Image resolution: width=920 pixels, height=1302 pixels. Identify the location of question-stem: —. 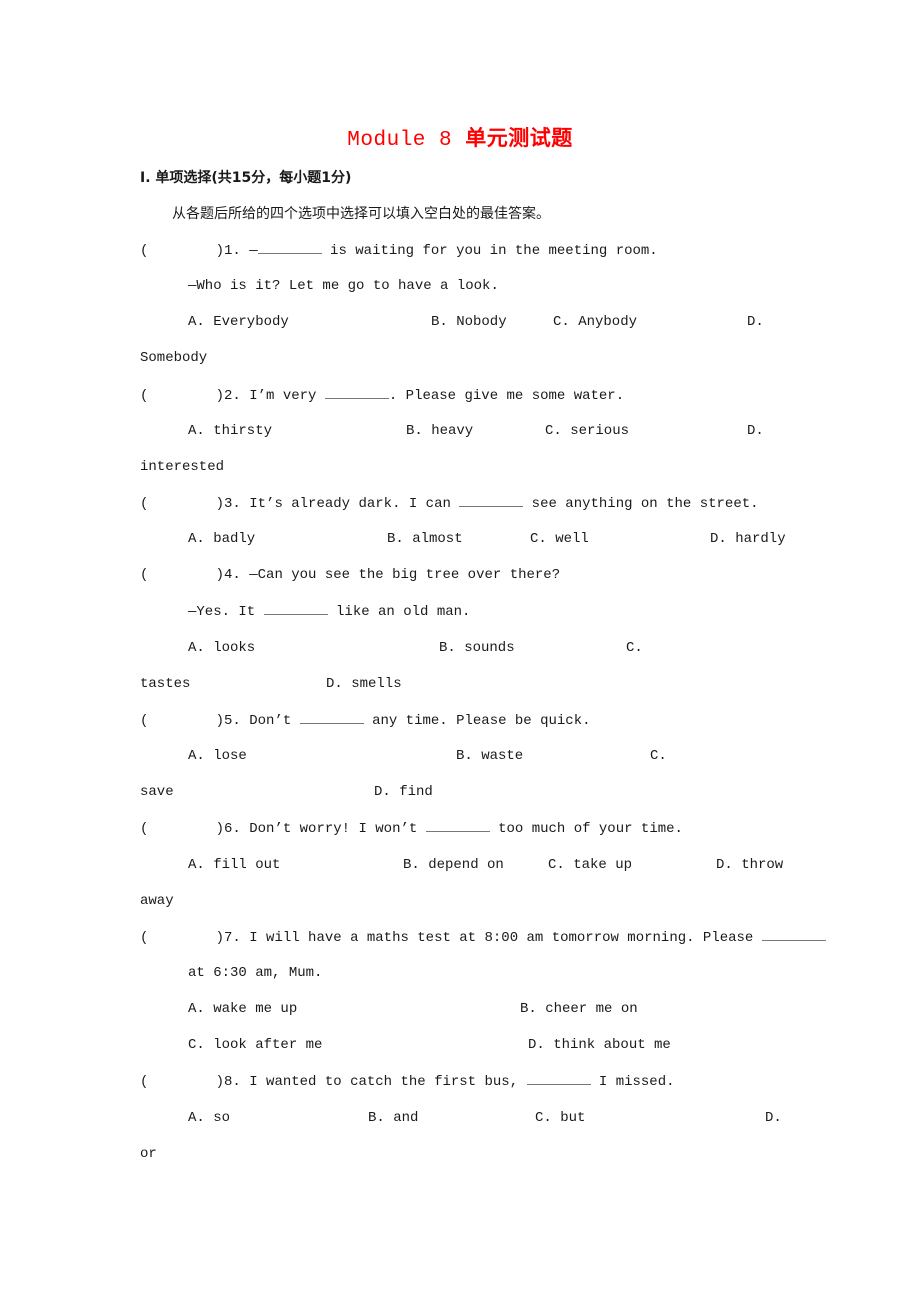
(253, 251).